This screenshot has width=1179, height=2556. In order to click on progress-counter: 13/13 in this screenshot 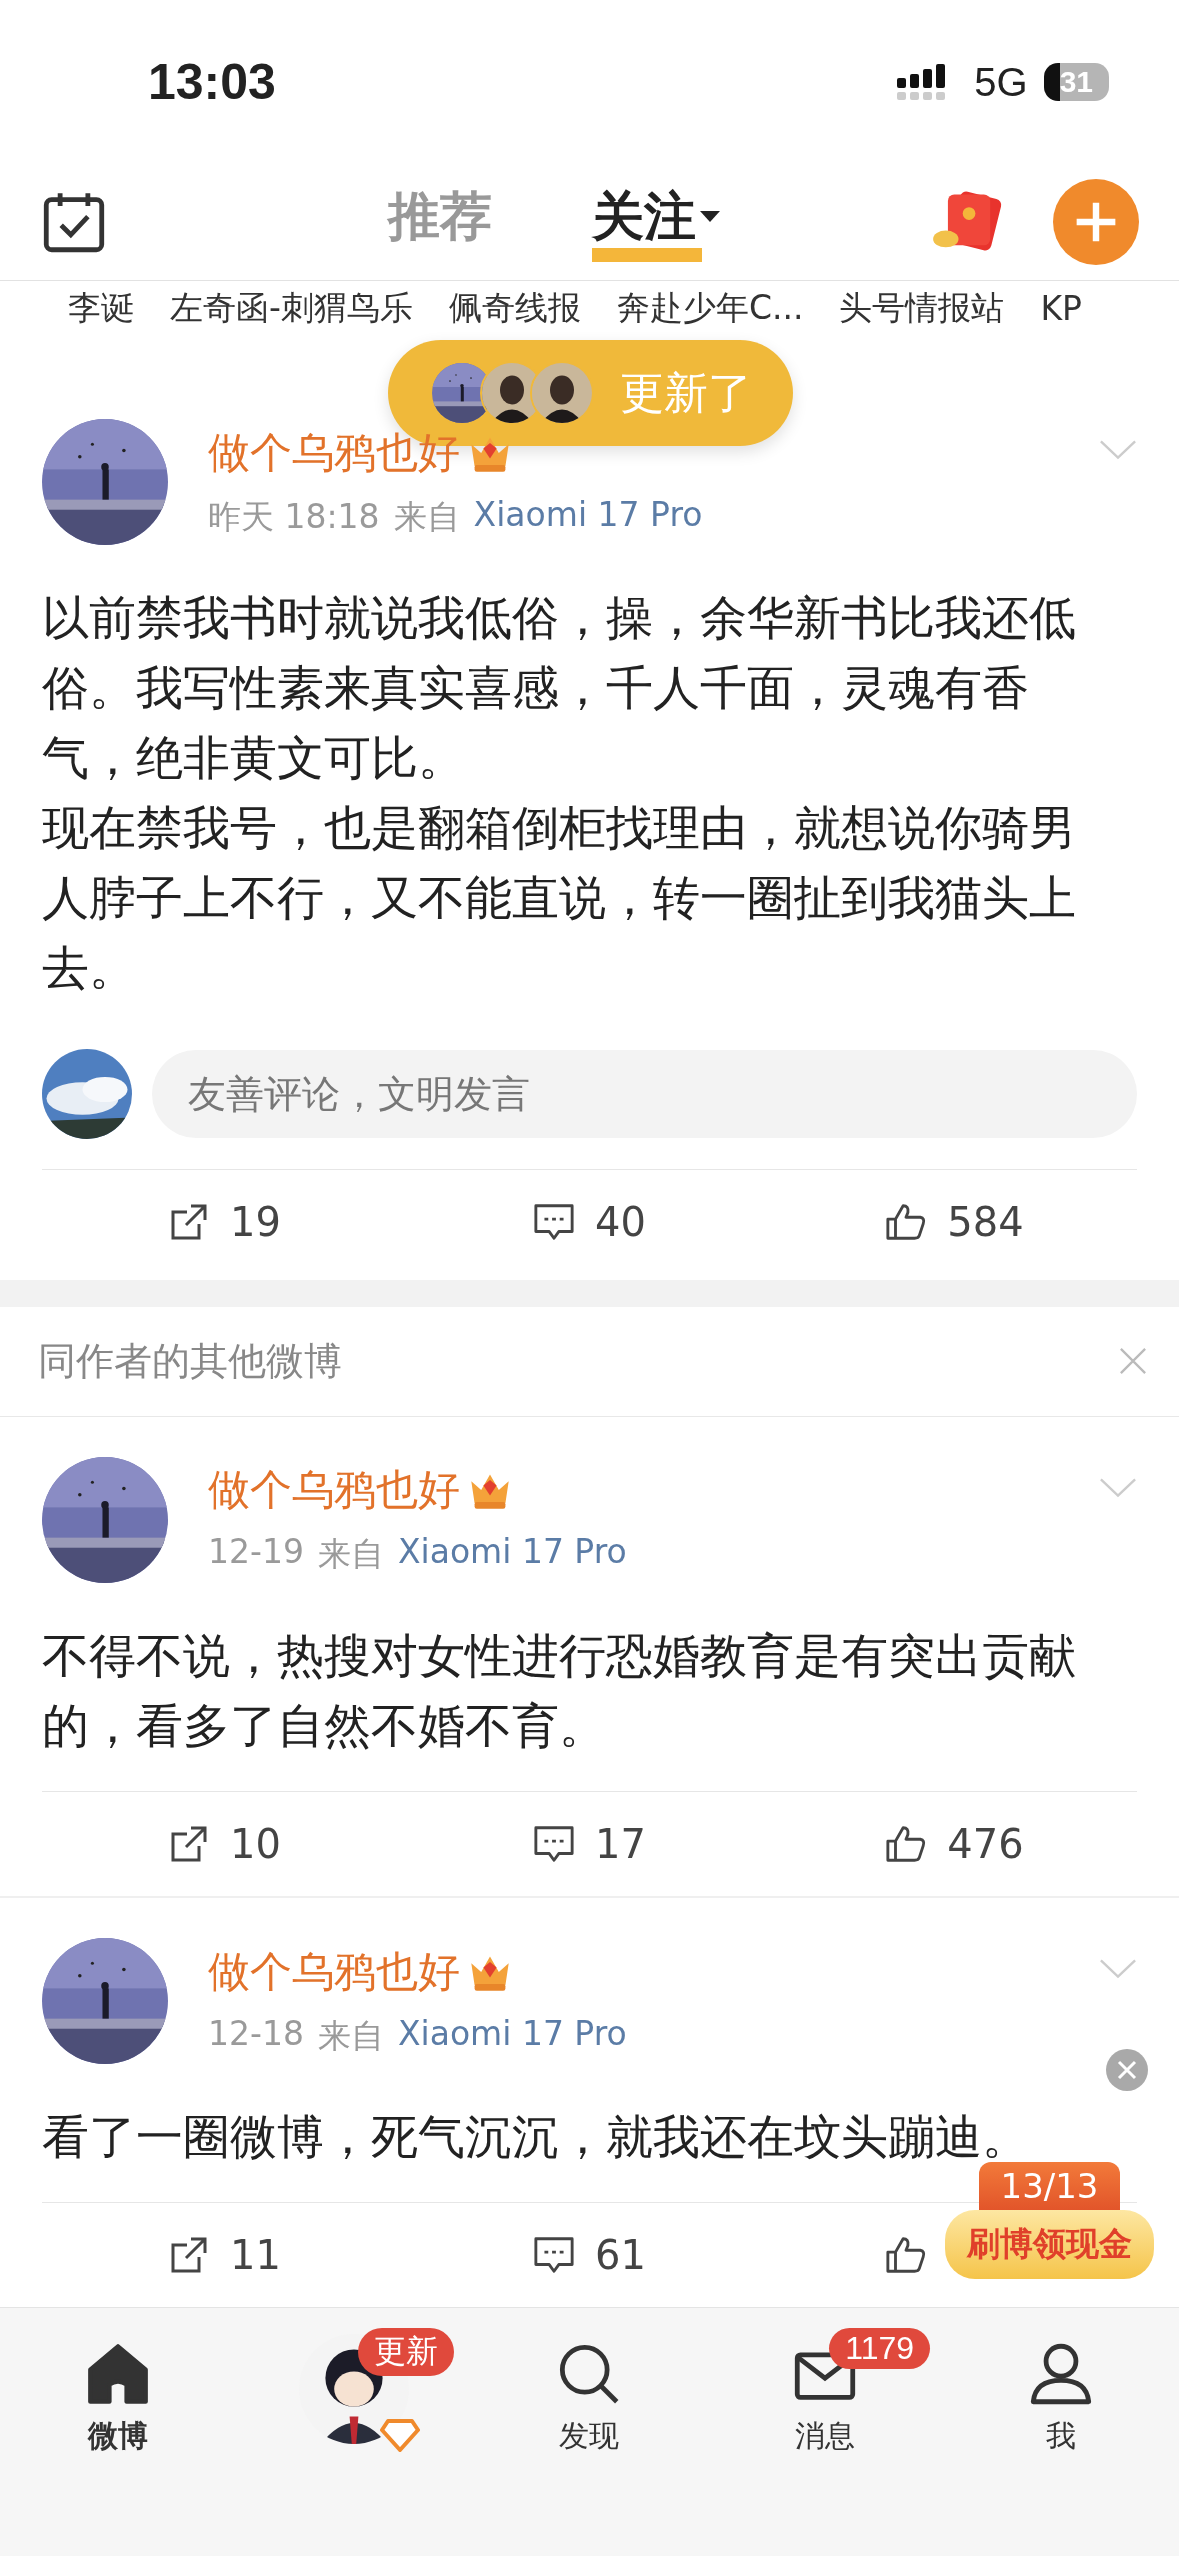, I will do `click(1049, 2186)`.